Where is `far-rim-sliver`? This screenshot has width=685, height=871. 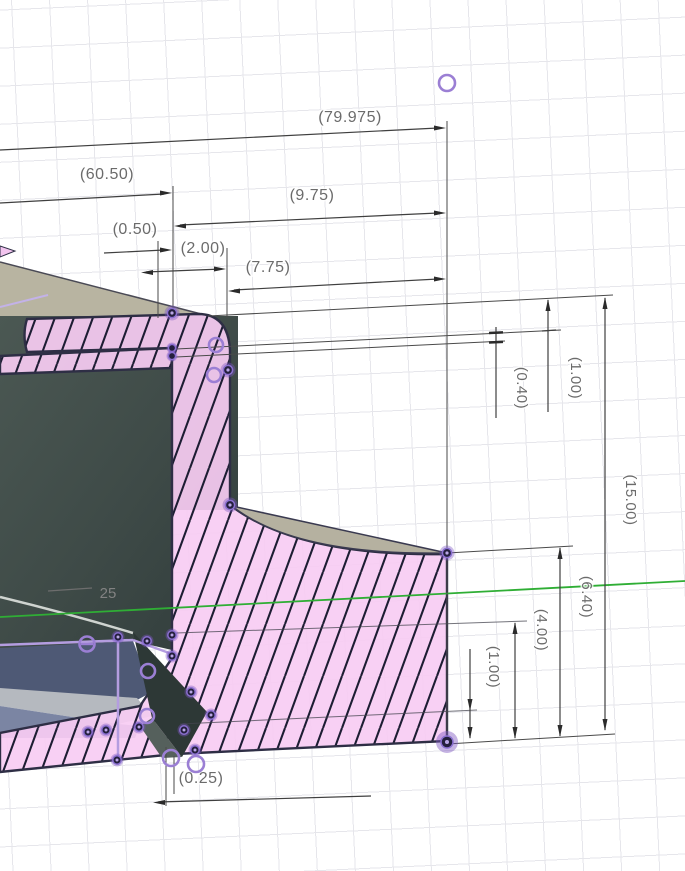 far-rim-sliver is located at coordinates (8, 251).